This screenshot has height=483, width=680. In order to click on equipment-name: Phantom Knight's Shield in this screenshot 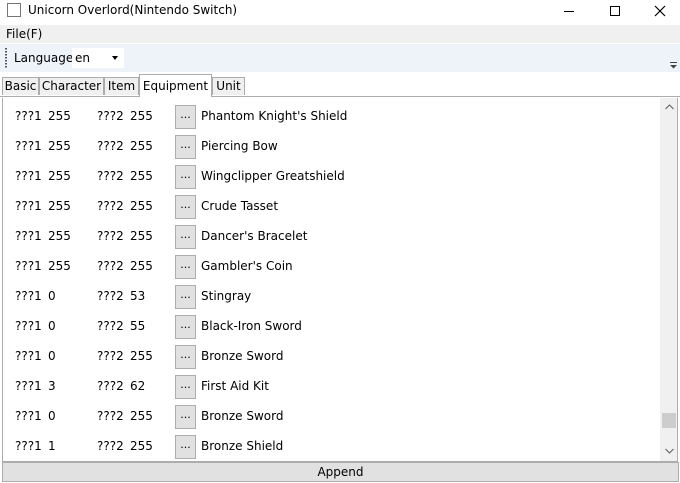, I will do `click(274, 116)`.